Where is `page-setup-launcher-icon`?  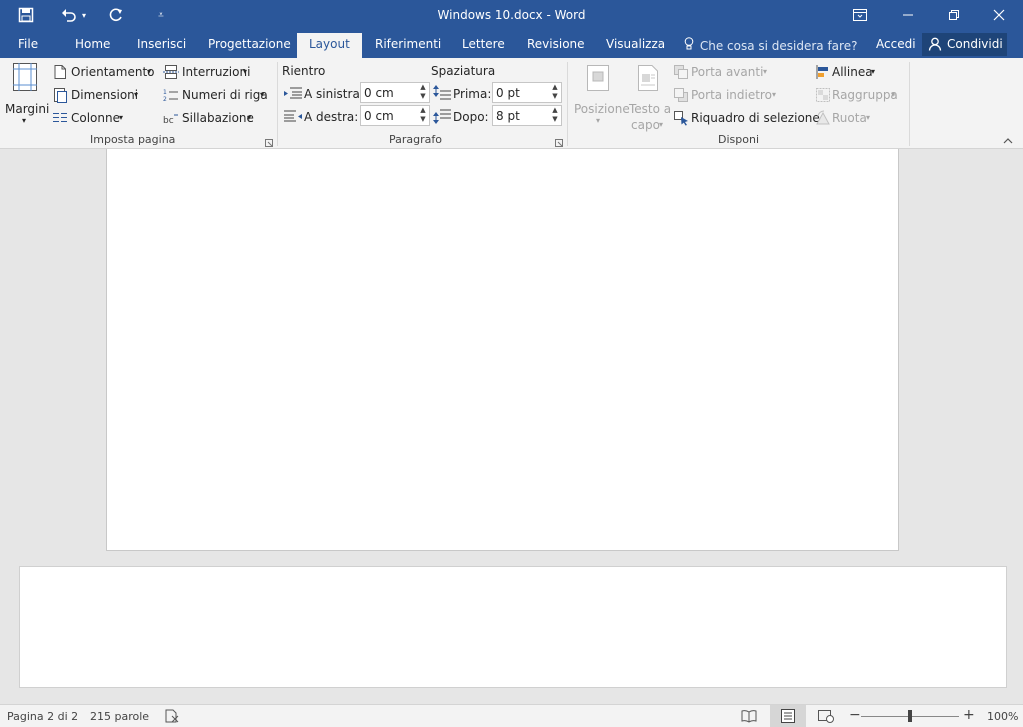 page-setup-launcher-icon is located at coordinates (269, 143).